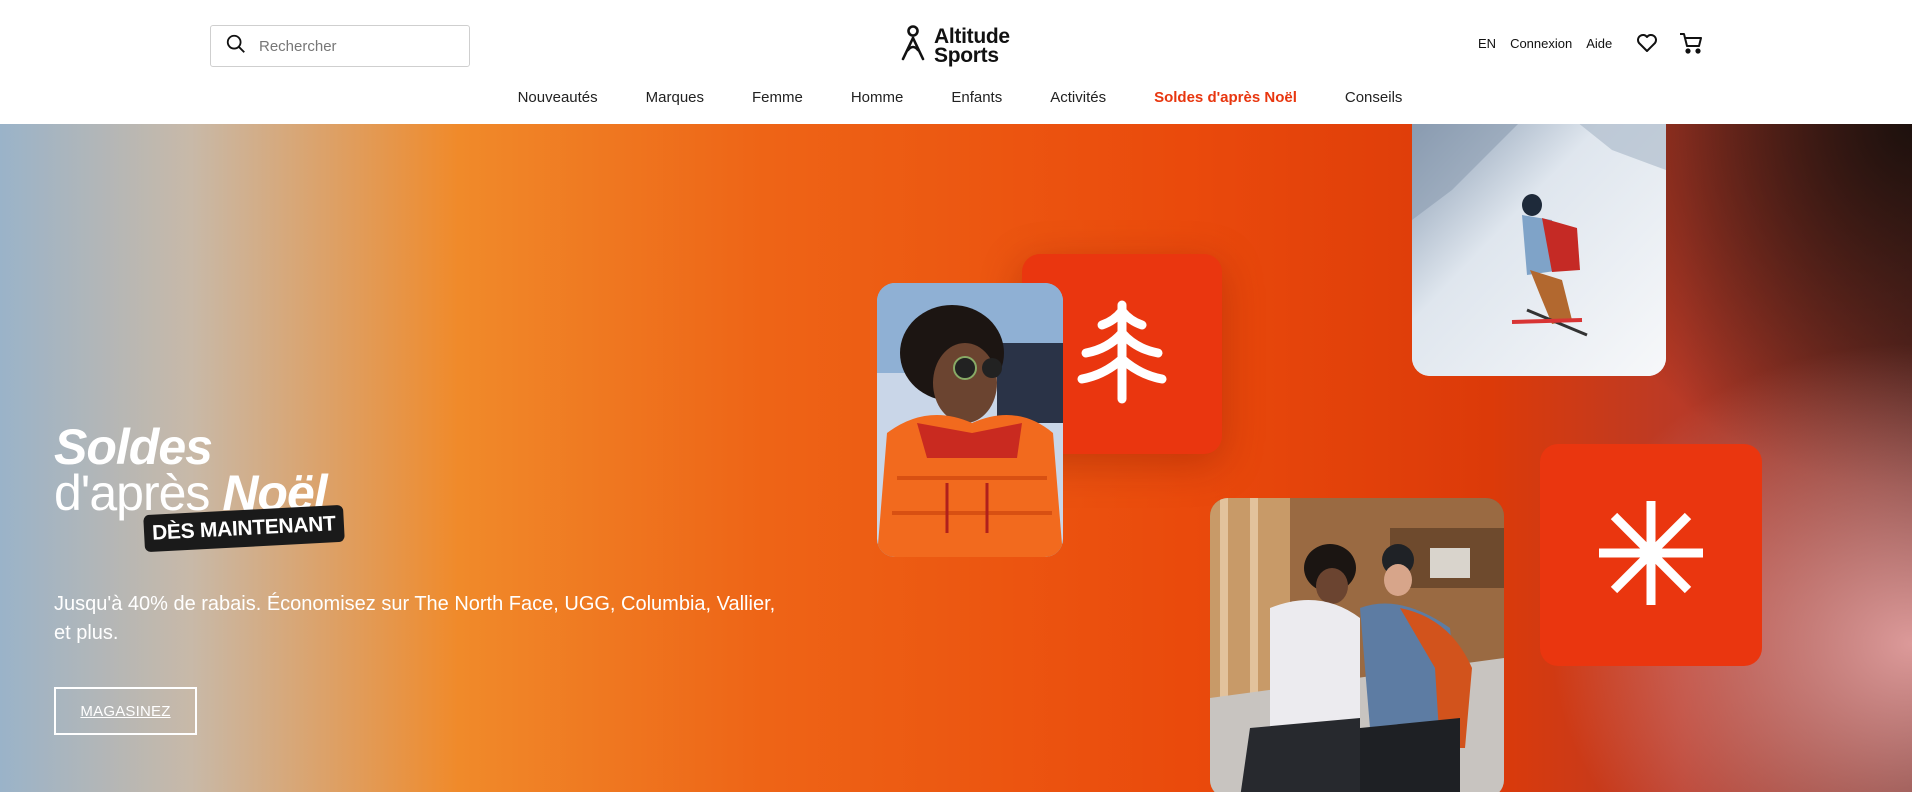 The width and height of the screenshot is (1912, 792). Describe the element at coordinates (236, 46) in the screenshot. I see `search-icon` at that location.